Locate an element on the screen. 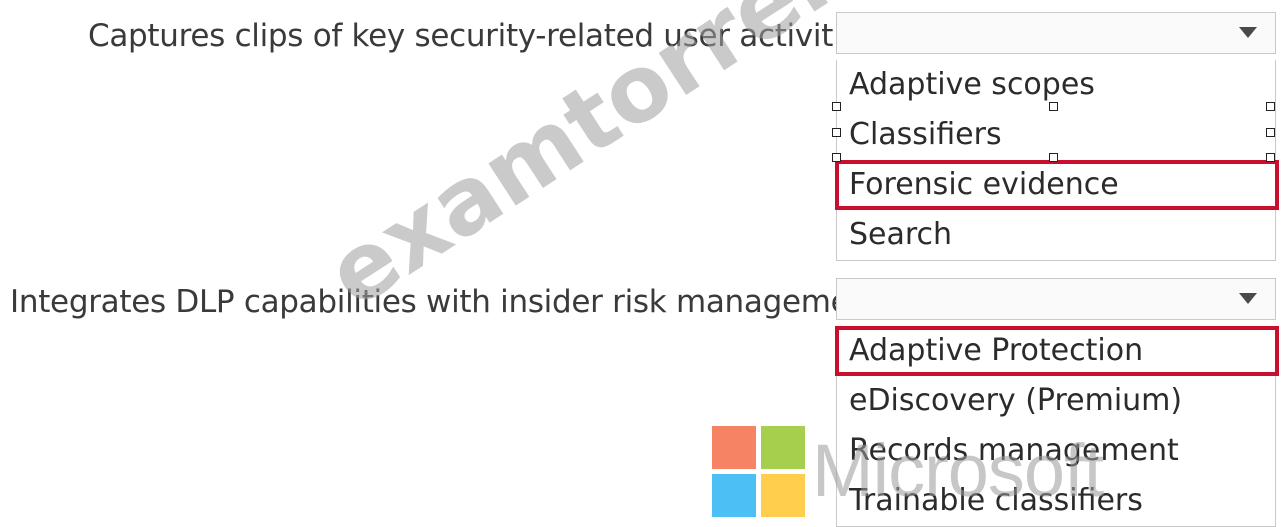 The height and width of the screenshot is (527, 1281). logo-square-yellow is located at coordinates (783, 495).